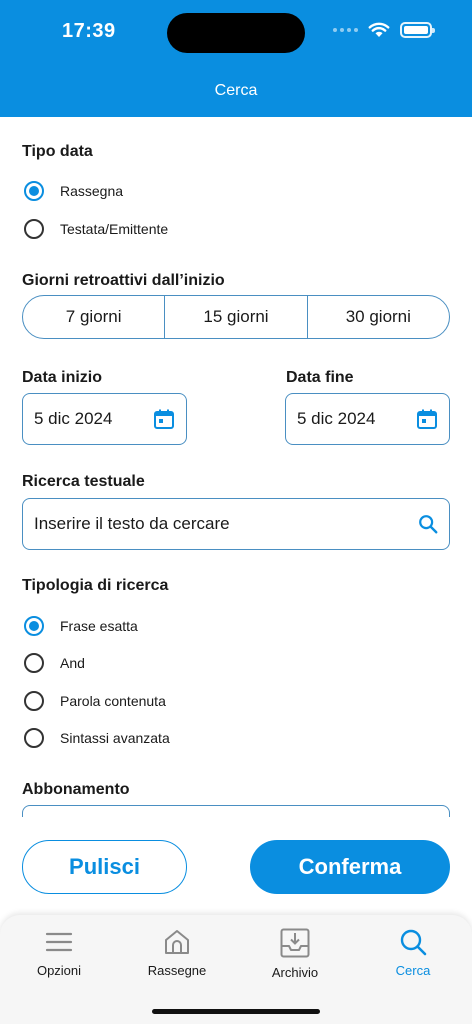 The image size is (472, 1024). Describe the element at coordinates (225, 524) in the screenshot. I see `search-input: Inserire il testo da cercare` at that location.